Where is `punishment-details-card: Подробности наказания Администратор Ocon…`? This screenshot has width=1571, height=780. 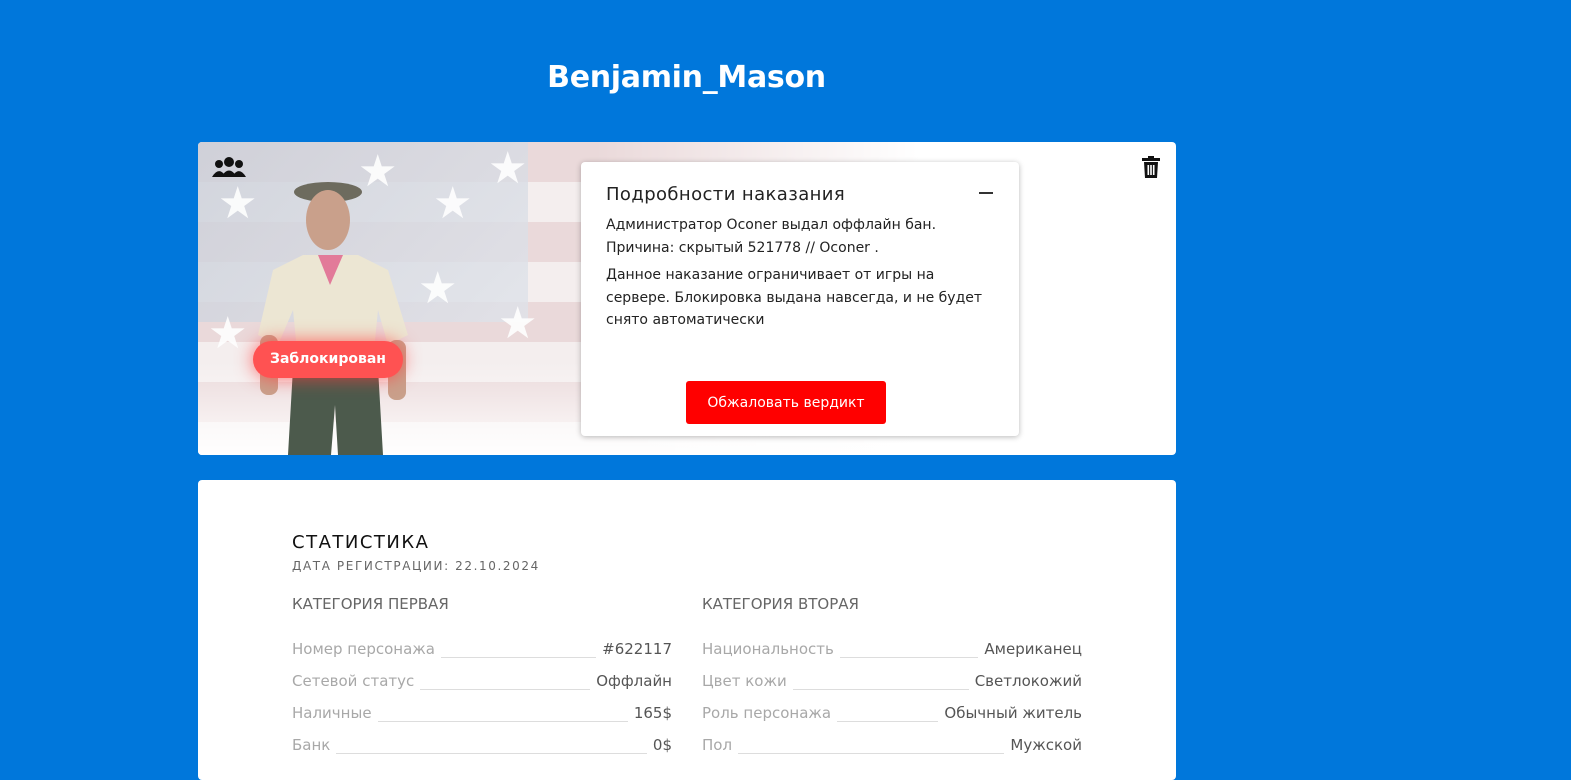
punishment-details-card: Подробности наказания Администратор Ocon… is located at coordinates (800, 299).